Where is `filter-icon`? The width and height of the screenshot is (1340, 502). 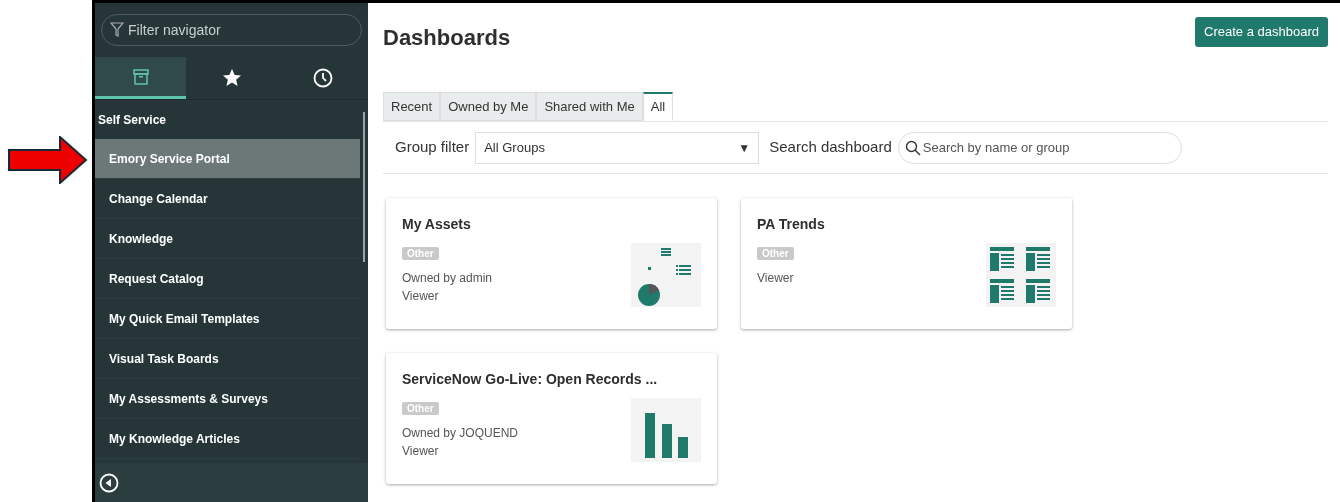 filter-icon is located at coordinates (117, 30).